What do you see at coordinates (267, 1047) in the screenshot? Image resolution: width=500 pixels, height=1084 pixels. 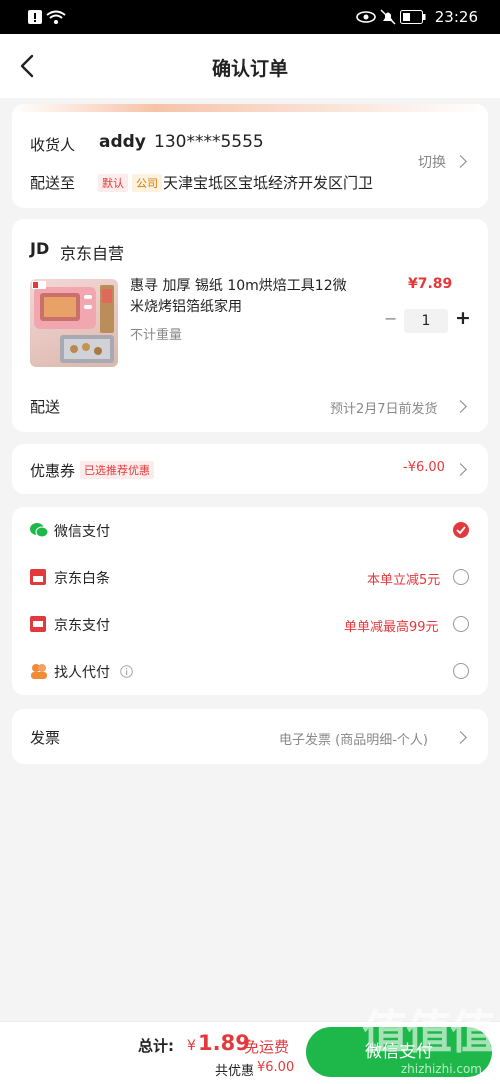 I see `shipping-note: 免运费` at bounding box center [267, 1047].